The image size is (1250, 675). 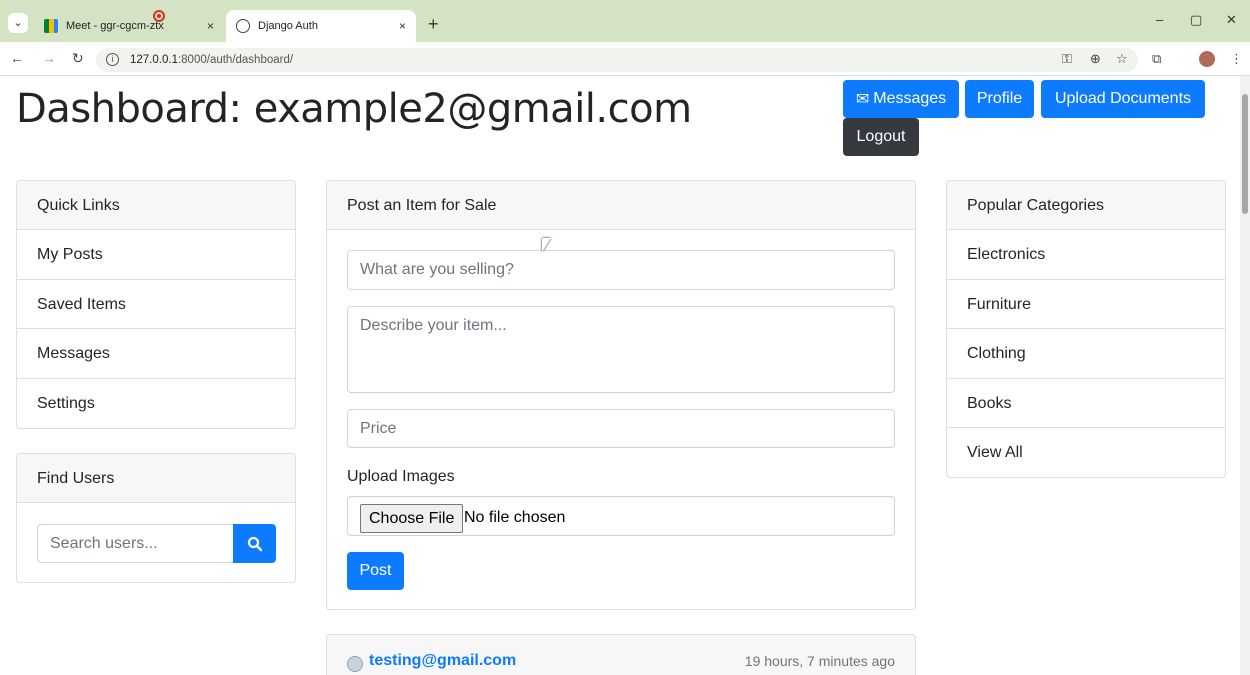 What do you see at coordinates (910, 98) in the screenshot?
I see `messages-button-label: Messages` at bounding box center [910, 98].